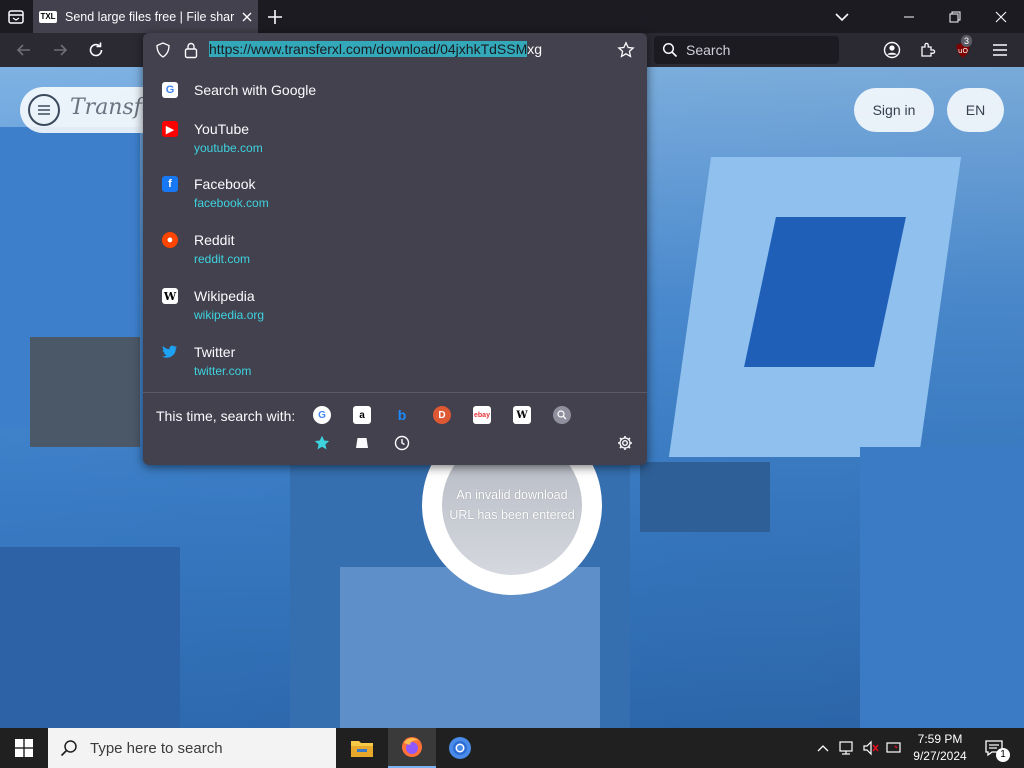 This screenshot has height=768, width=1024. Describe the element at coordinates (96, 50) in the screenshot. I see `reload-icon` at that location.